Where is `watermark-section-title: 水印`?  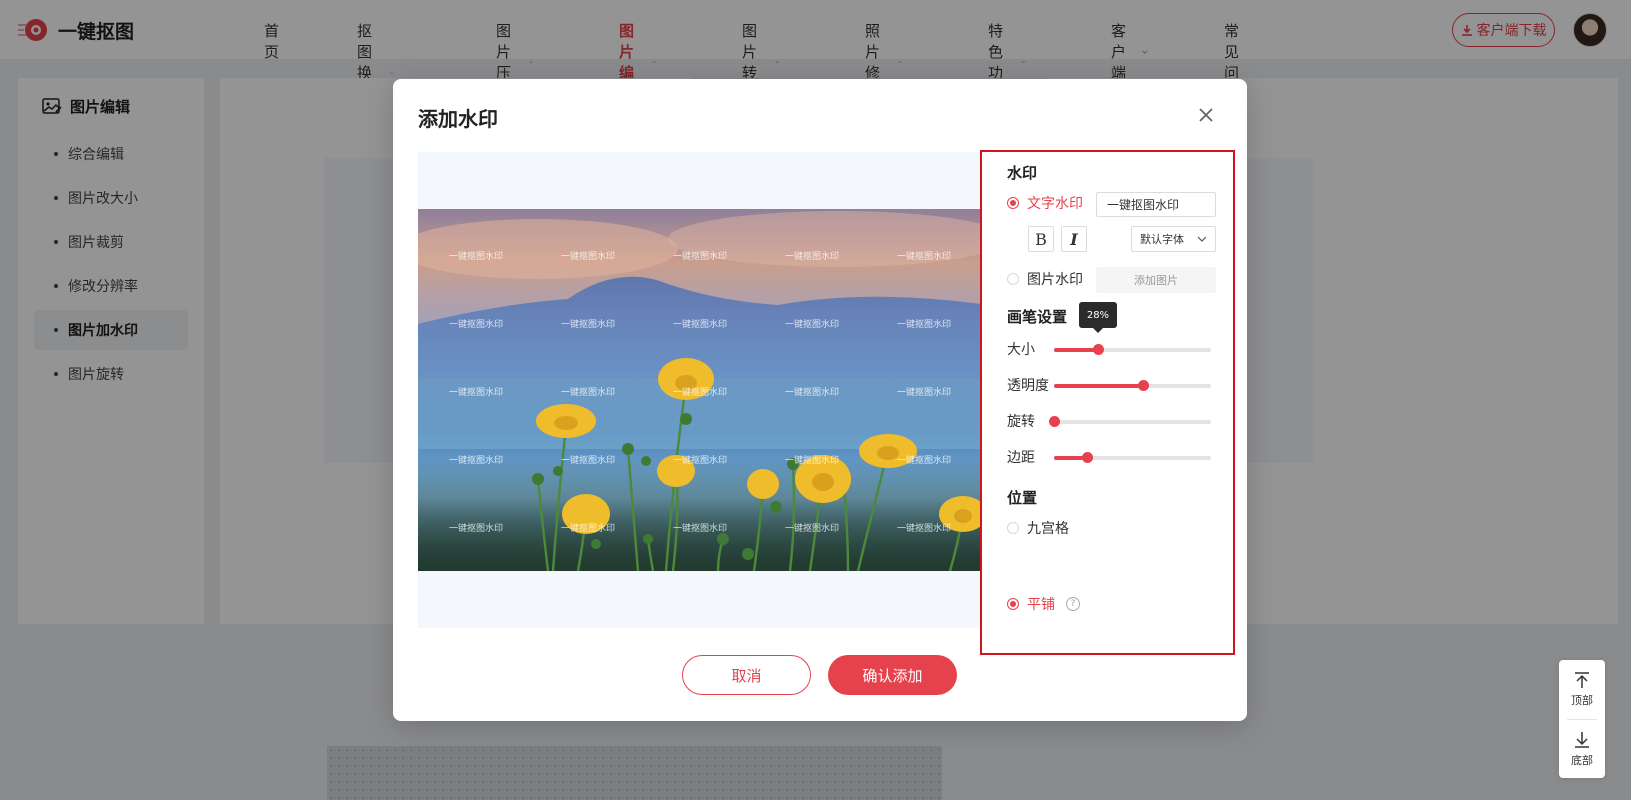 watermark-section-title: 水印 is located at coordinates (1022, 173).